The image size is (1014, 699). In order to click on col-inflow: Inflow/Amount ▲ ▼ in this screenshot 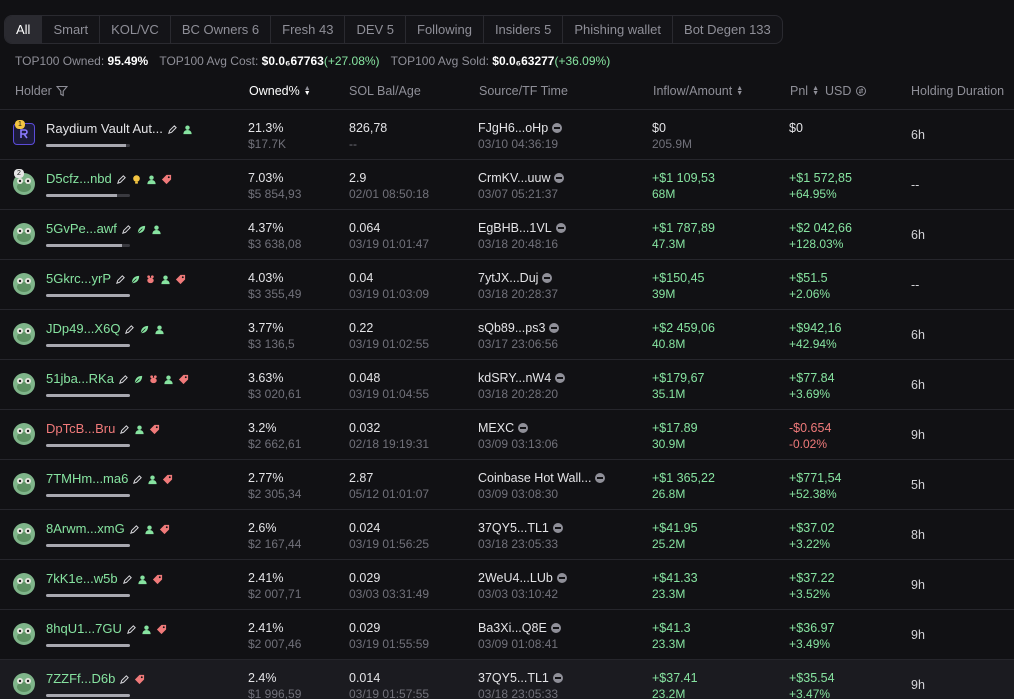, I will do `click(698, 91)`.